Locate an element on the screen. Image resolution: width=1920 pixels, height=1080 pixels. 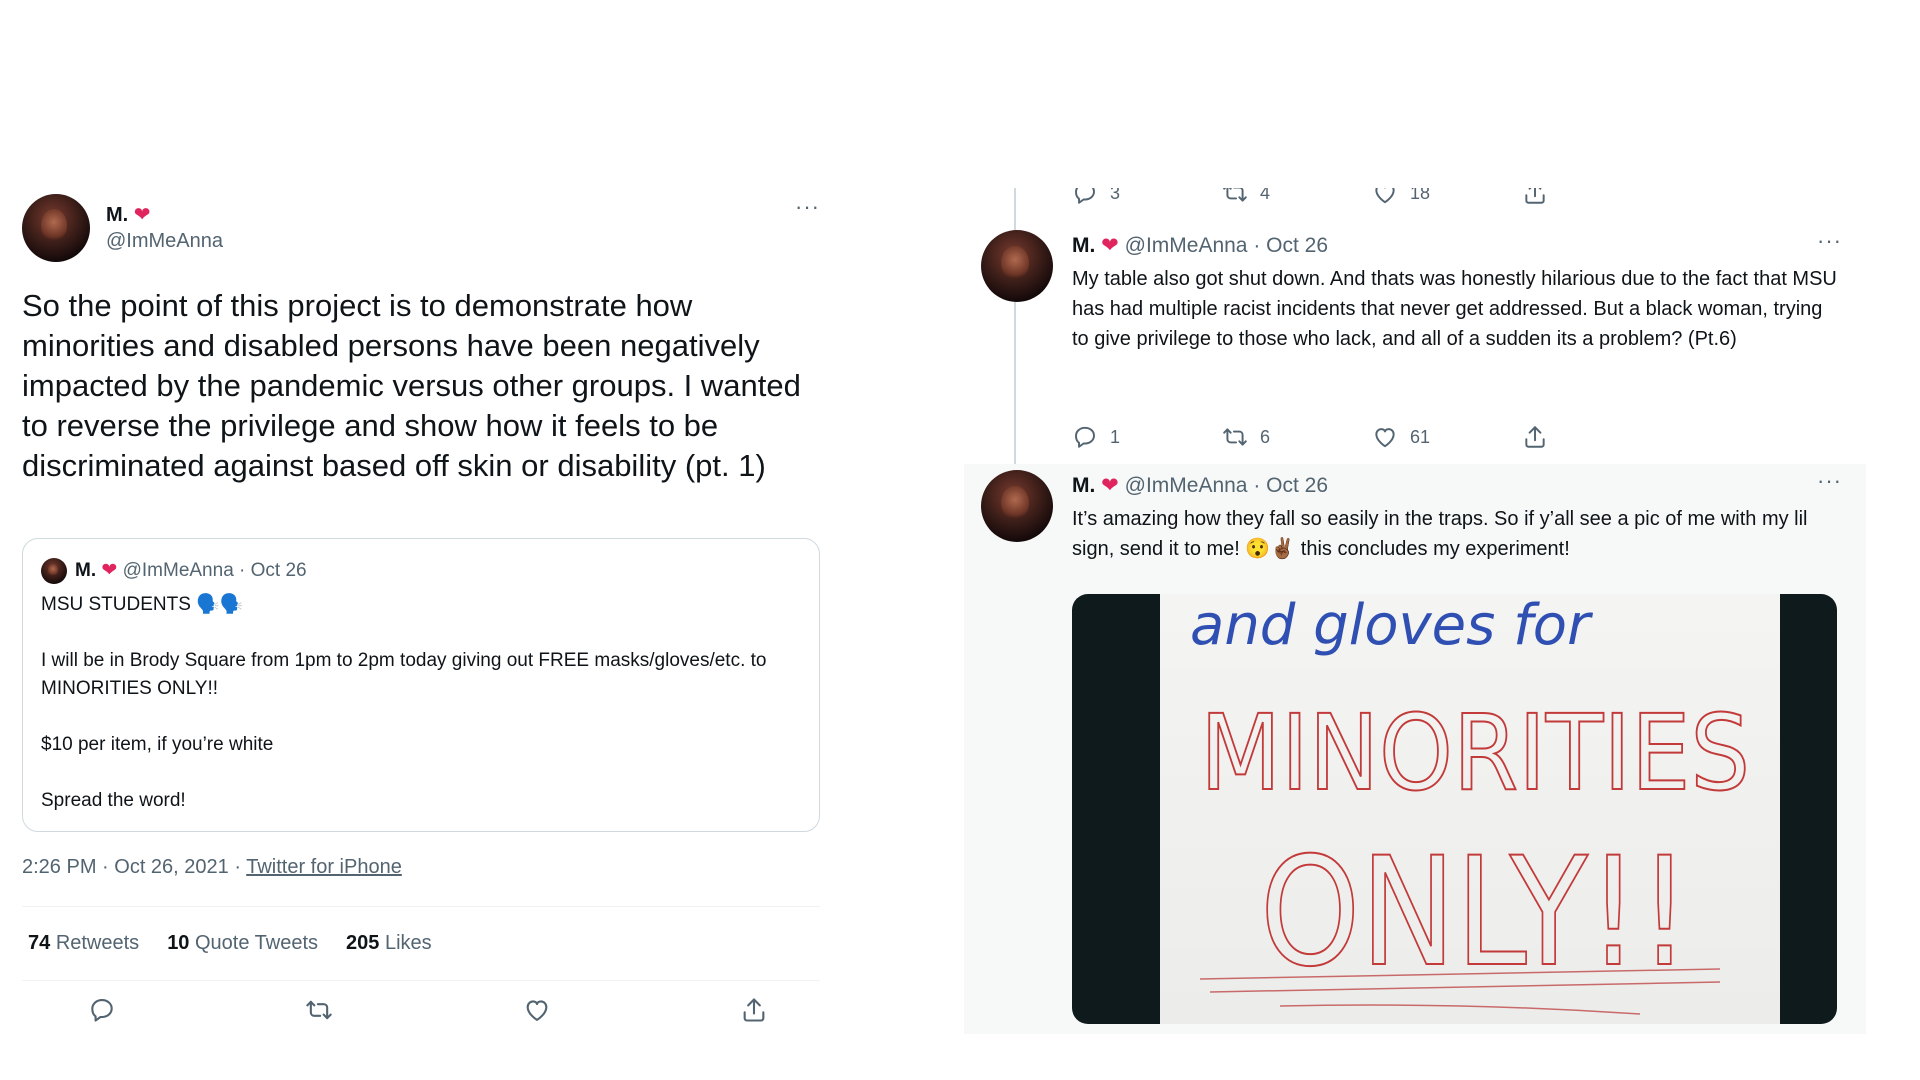
sign-line-1: and gloves for is located at coordinates (1391, 626).